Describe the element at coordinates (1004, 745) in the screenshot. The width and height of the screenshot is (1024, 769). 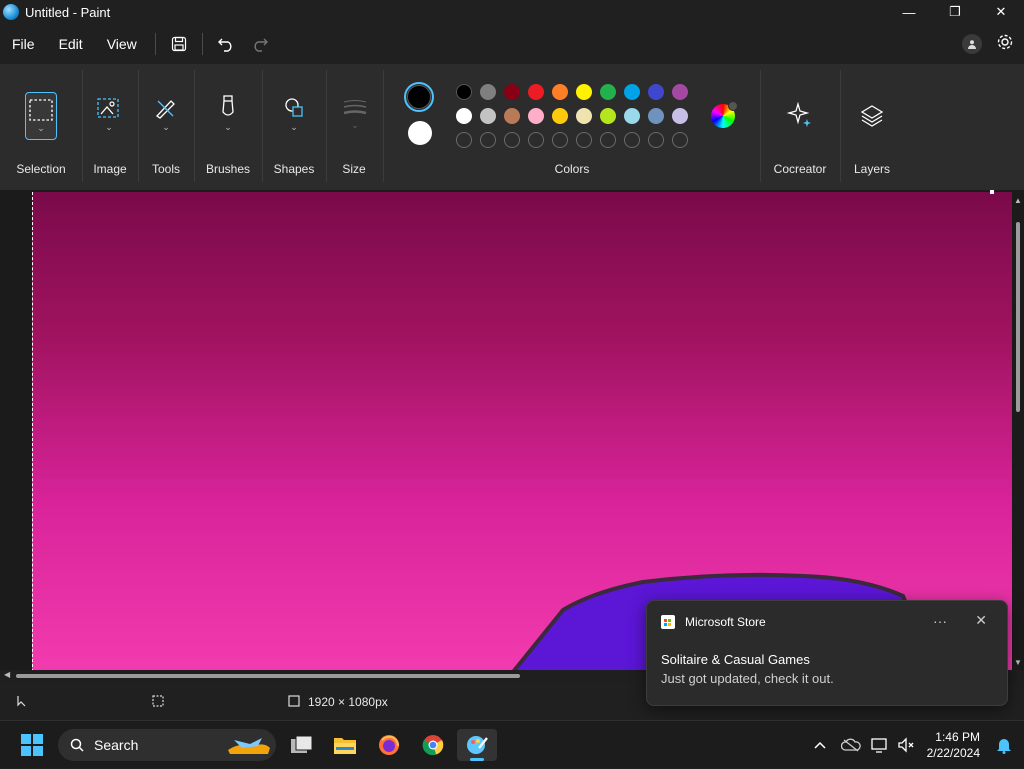
I see `notifications-bell-icon` at that location.